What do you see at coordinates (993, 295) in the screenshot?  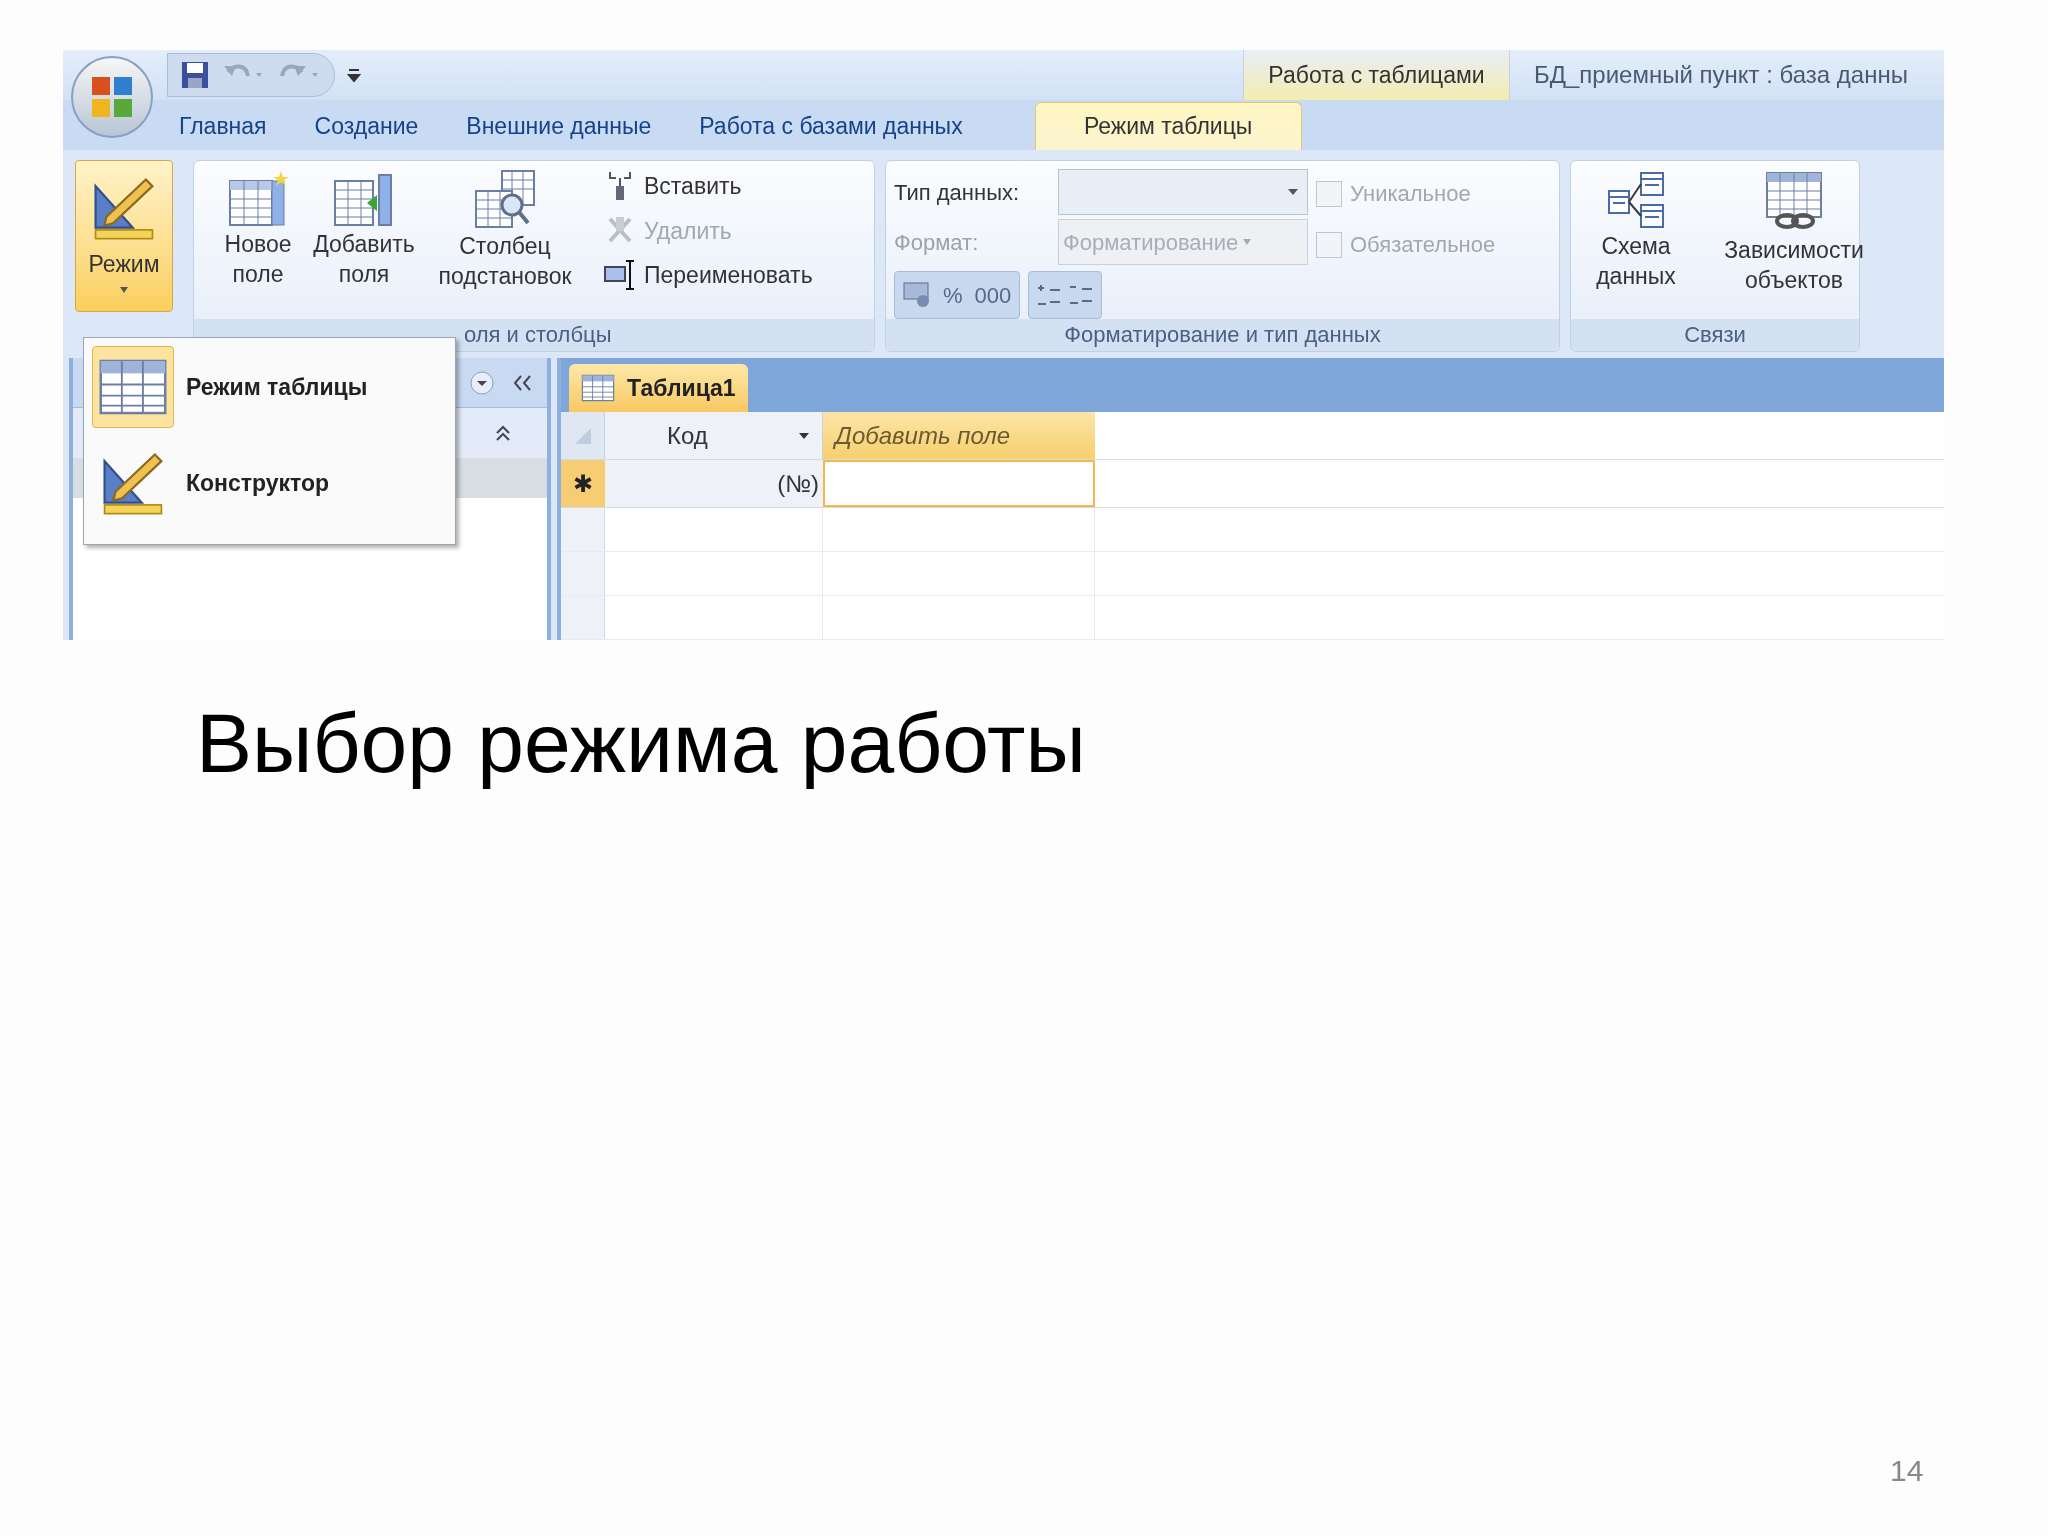 I see `thousands-separator-label: 000` at bounding box center [993, 295].